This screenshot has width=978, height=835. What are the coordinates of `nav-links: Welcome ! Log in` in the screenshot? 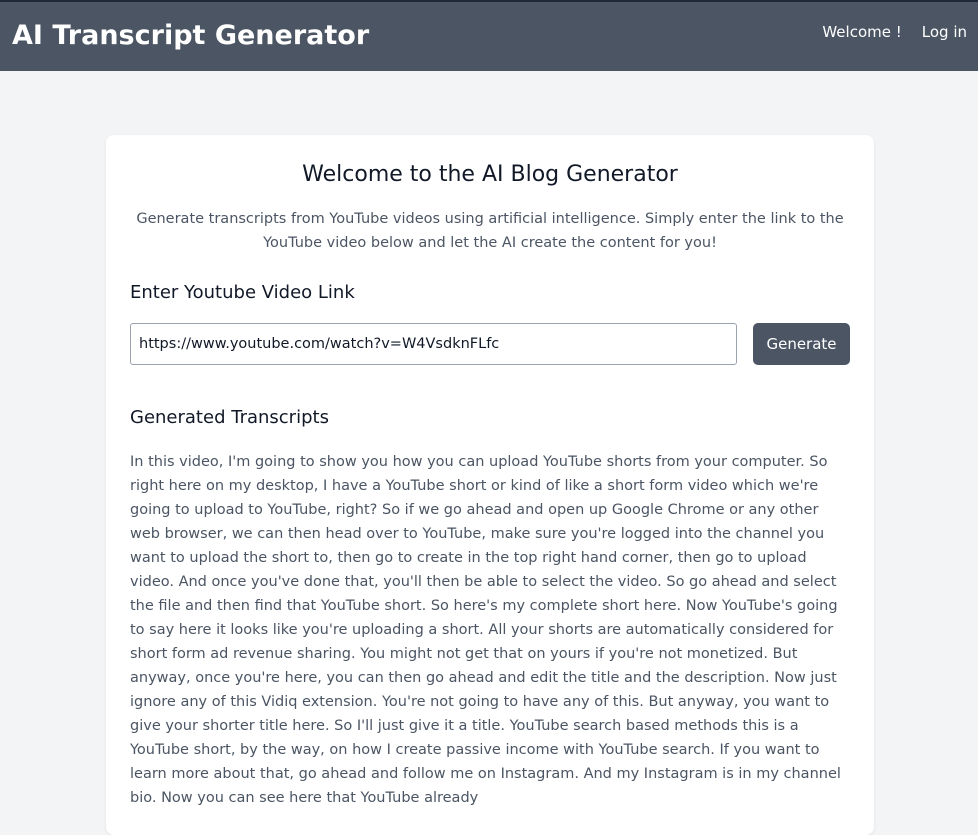 It's located at (894, 32).